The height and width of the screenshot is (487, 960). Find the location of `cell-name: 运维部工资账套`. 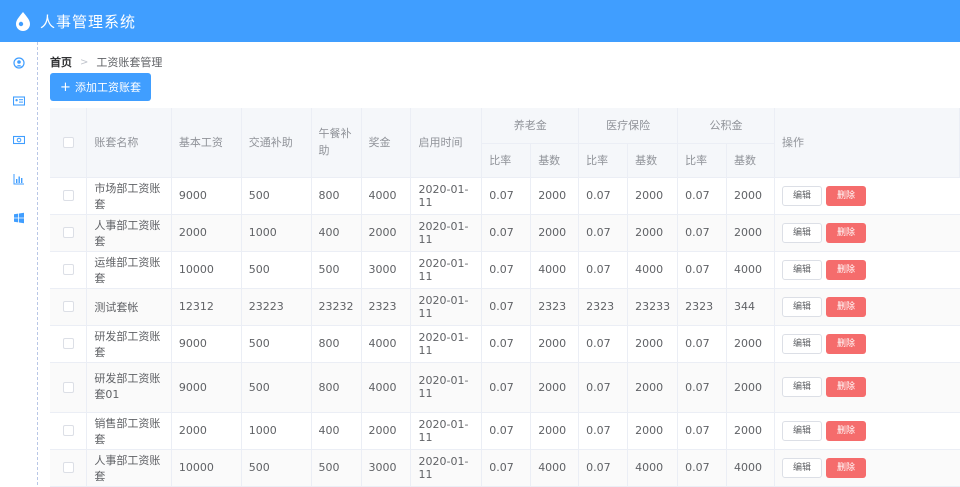

cell-name: 运维部工资账套 is located at coordinates (129, 270).